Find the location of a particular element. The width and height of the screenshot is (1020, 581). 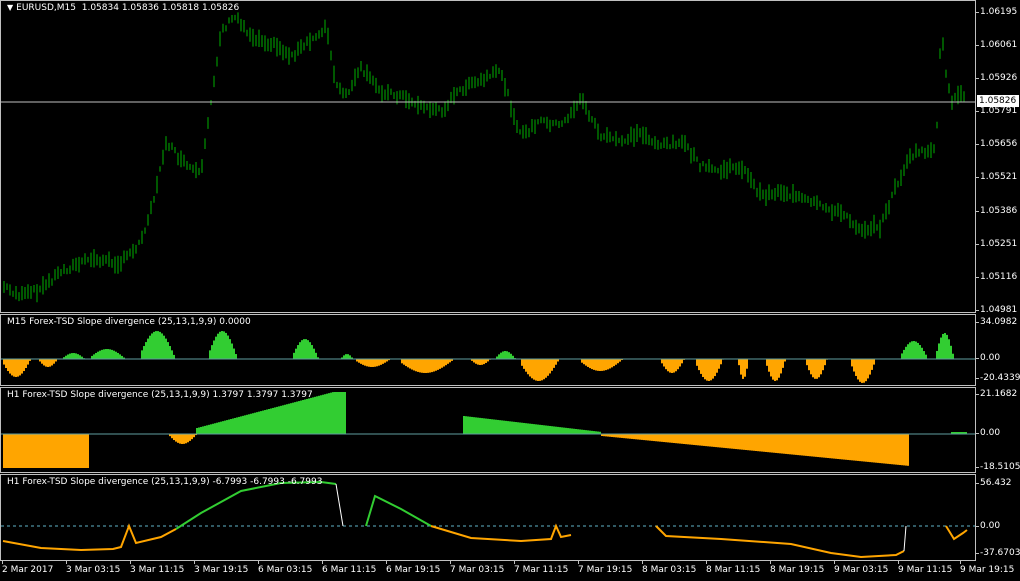

indicator3-scale: 56.432 0.00 -37.6703 is located at coordinates (997, 517).